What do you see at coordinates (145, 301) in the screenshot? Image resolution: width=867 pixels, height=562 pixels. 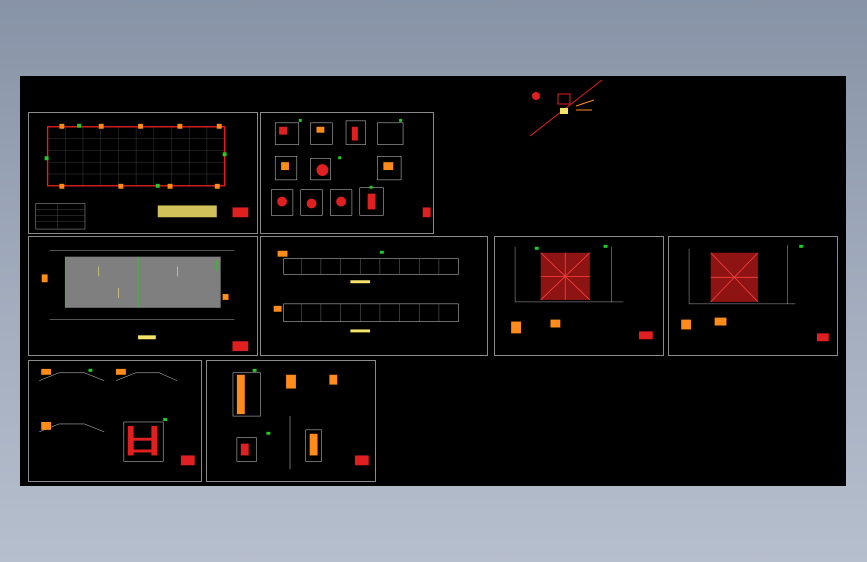 I see `roof-plan-drawing` at bounding box center [145, 301].